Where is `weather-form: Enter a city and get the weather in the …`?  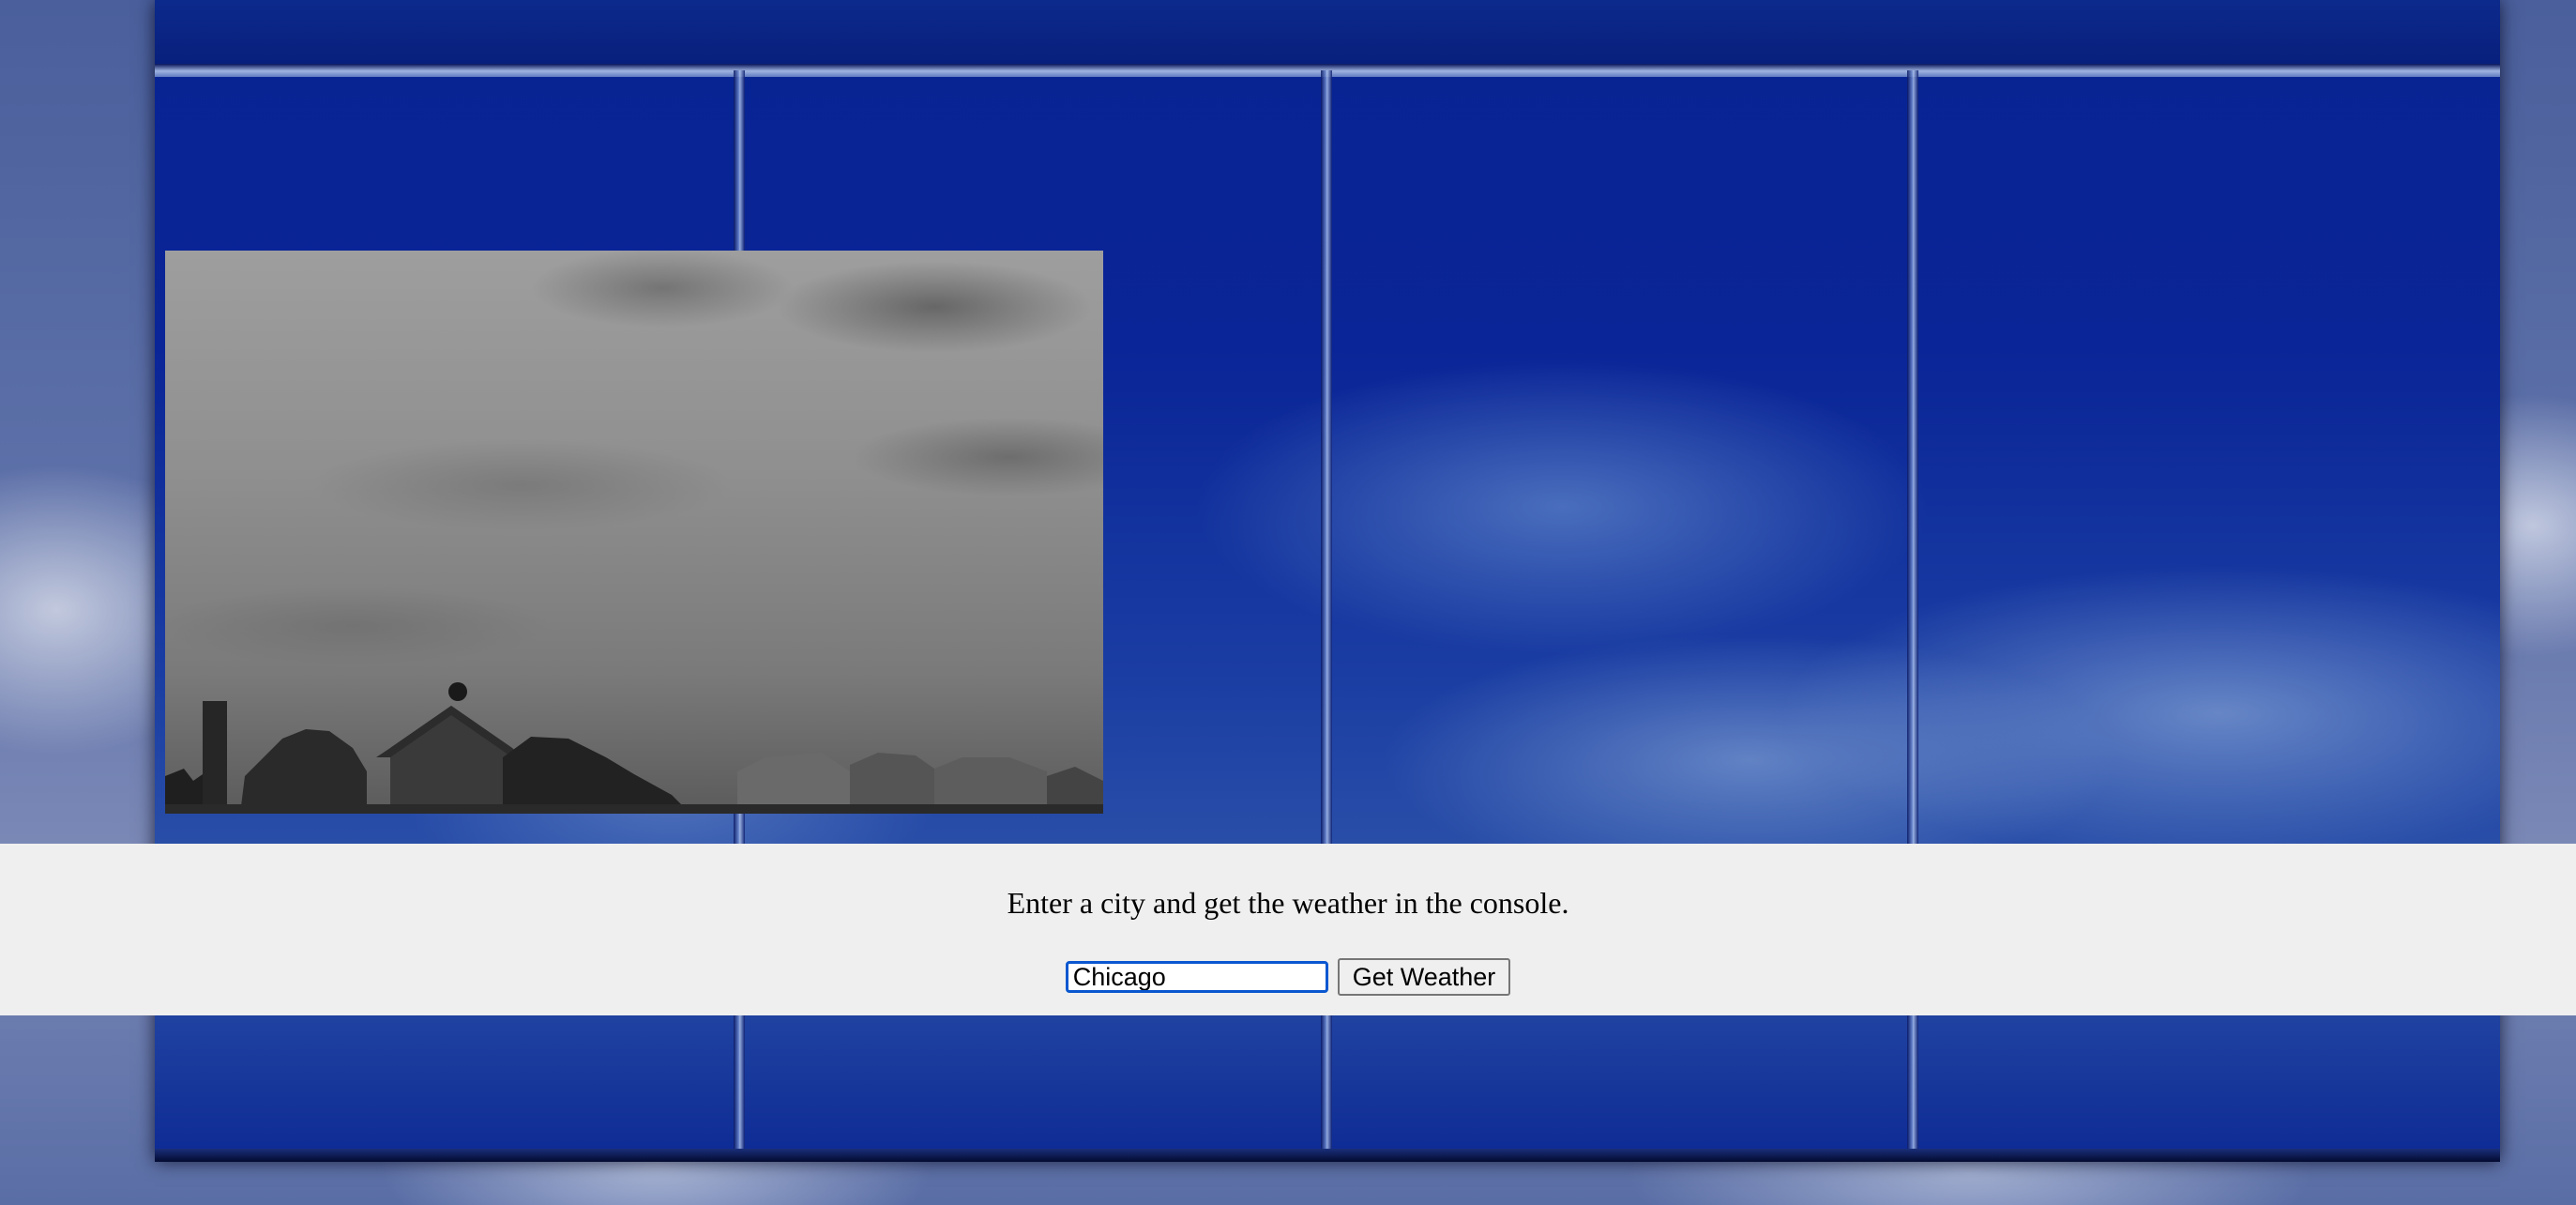 weather-form: Enter a city and get the weather in the … is located at coordinates (1288, 929).